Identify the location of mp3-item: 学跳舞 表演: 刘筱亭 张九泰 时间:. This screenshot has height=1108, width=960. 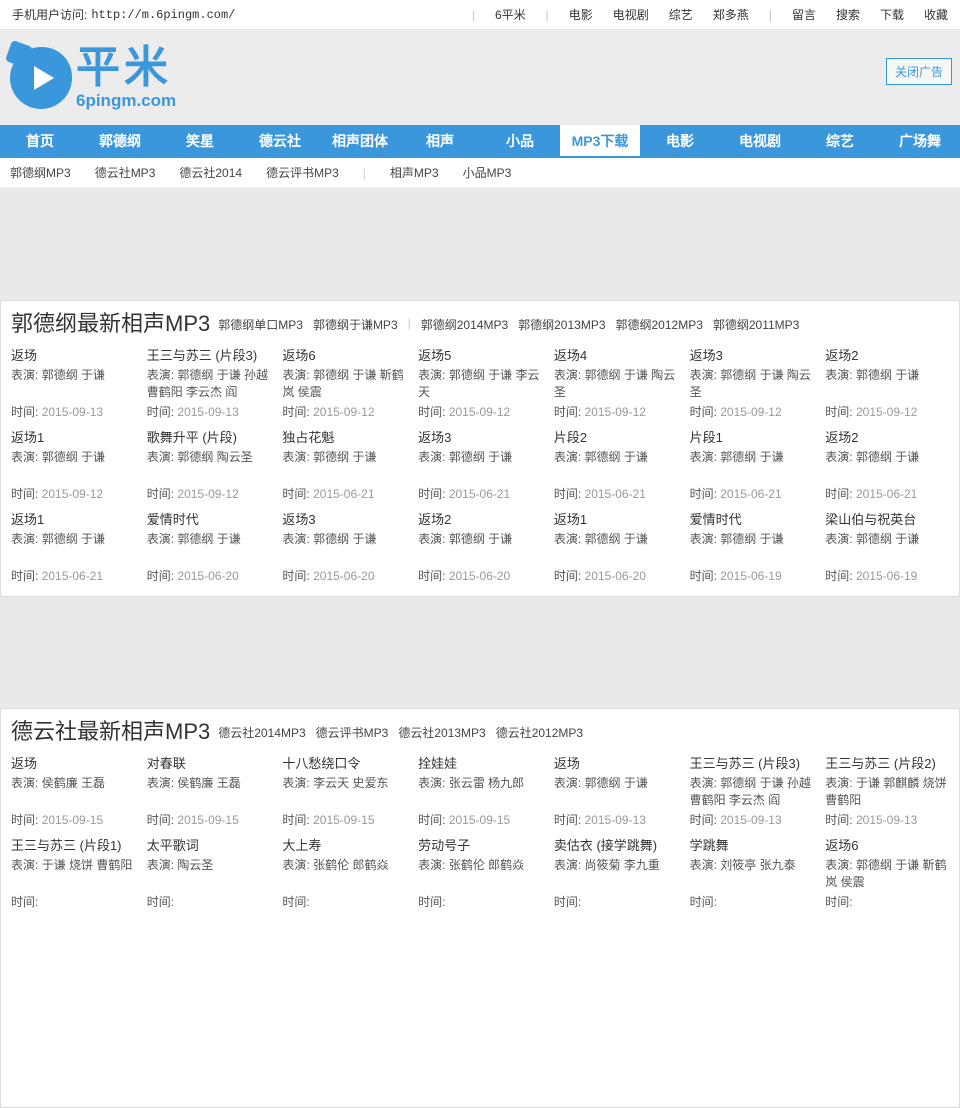
(752, 878).